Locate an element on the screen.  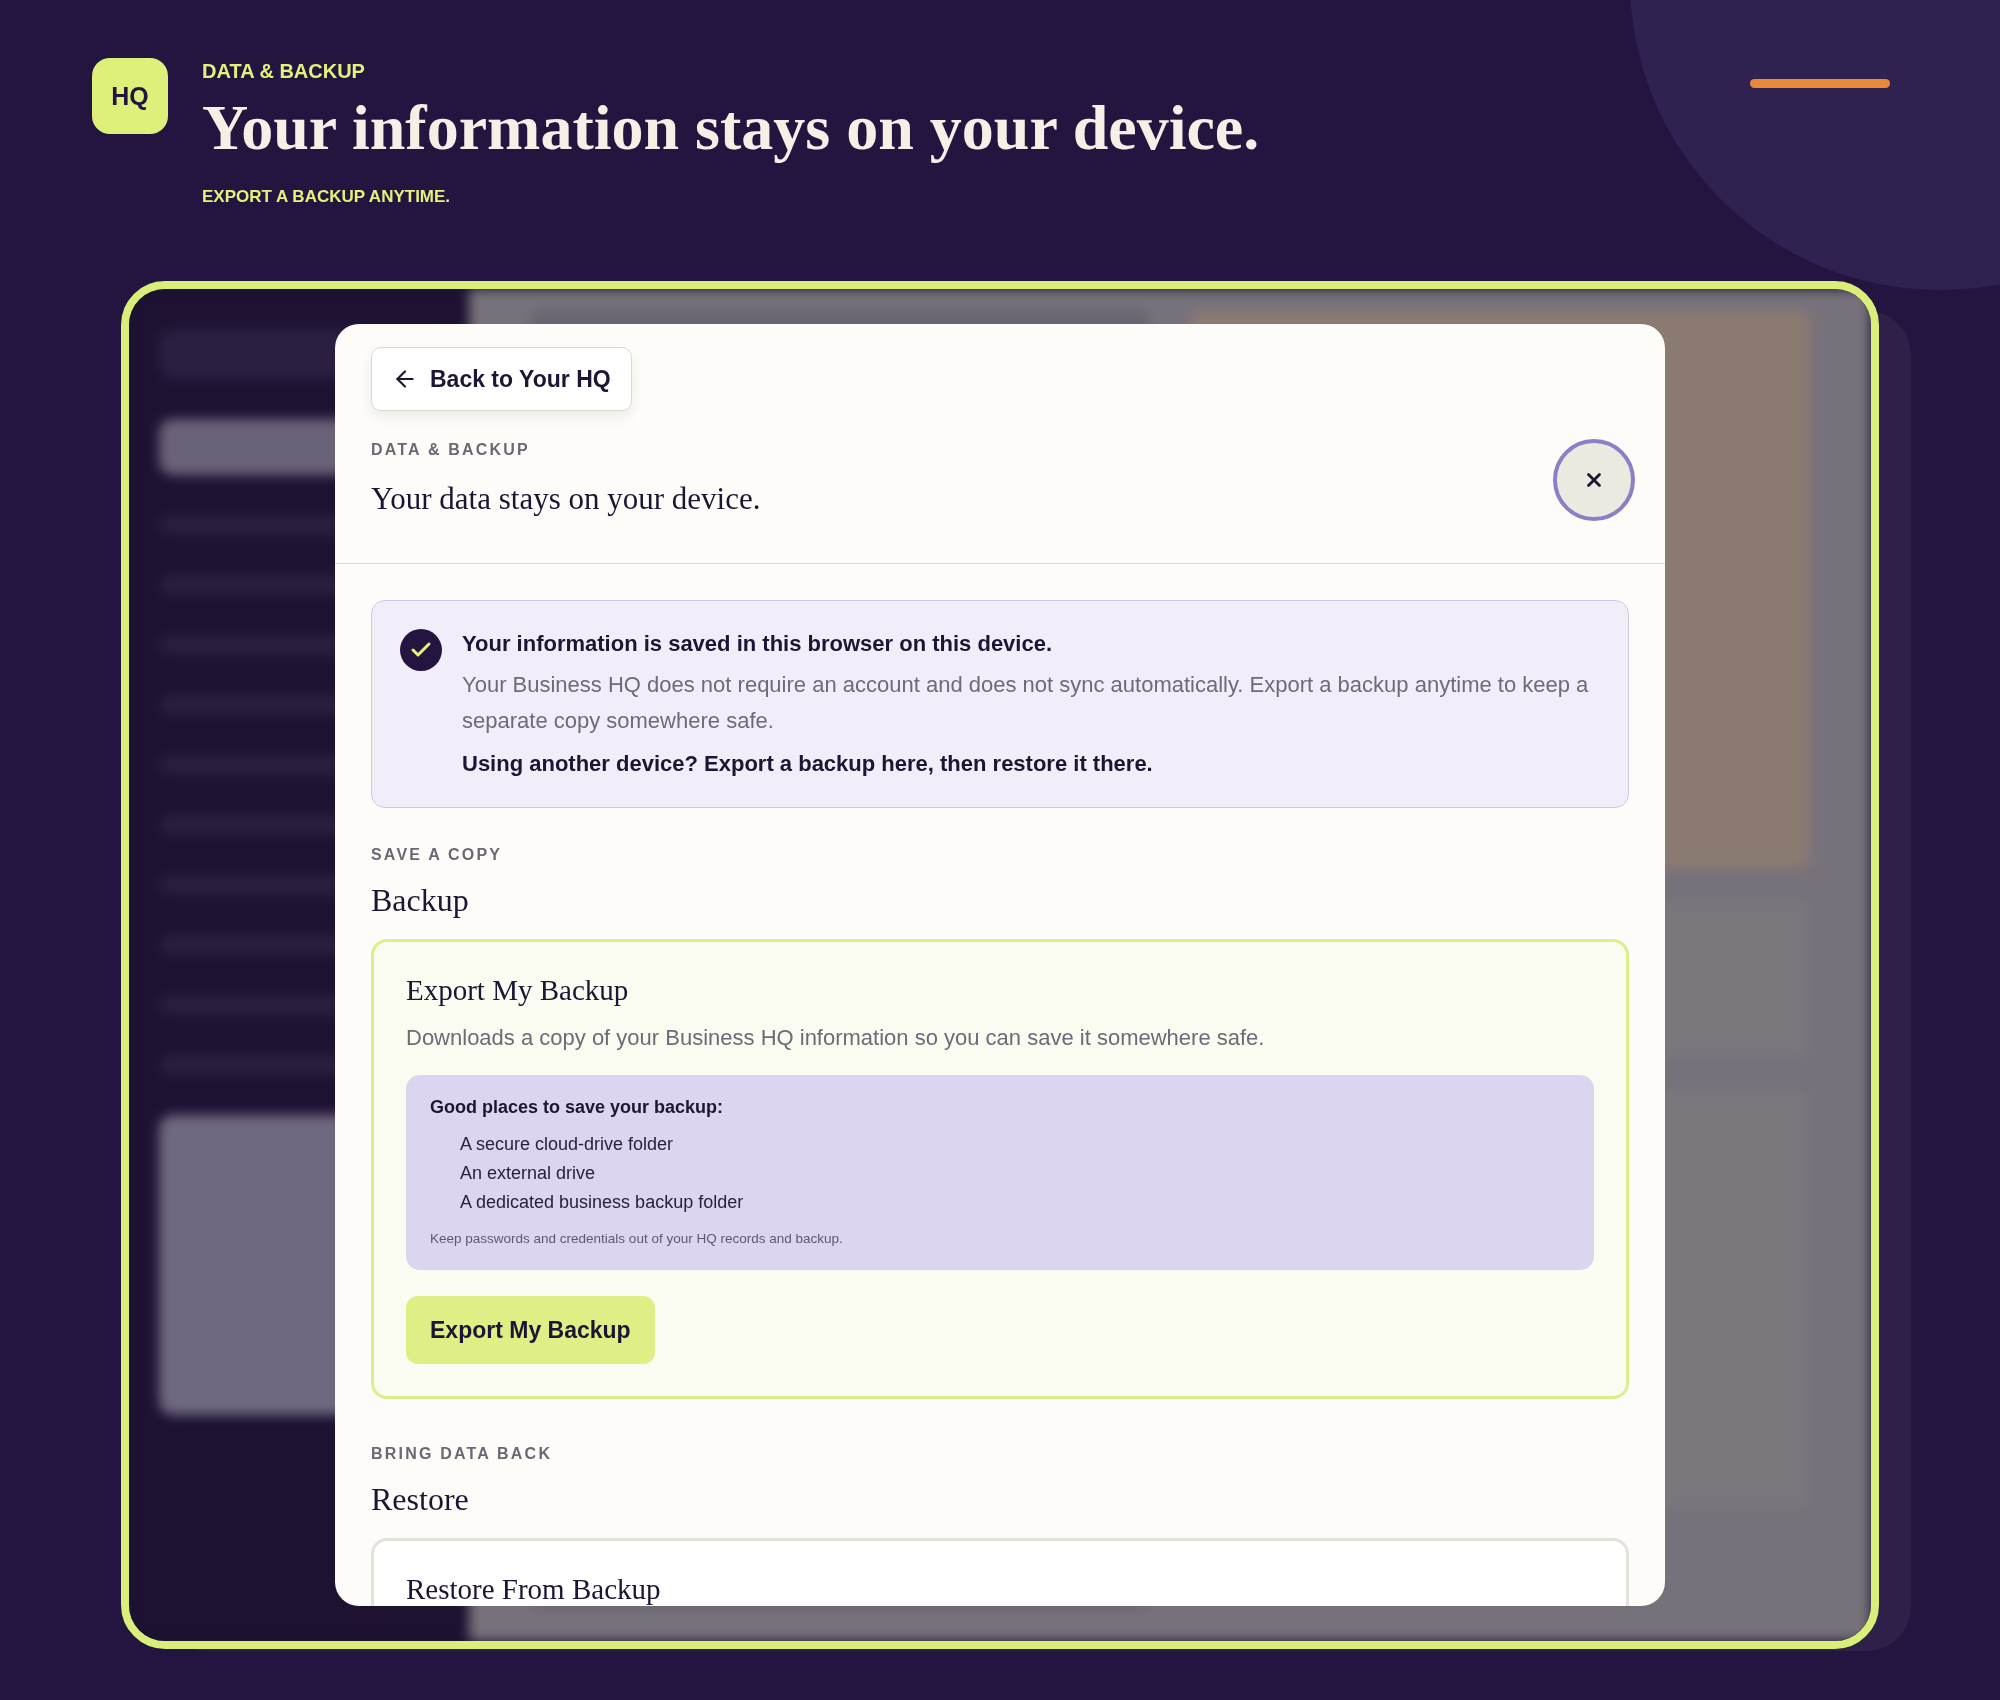
tip-item: A secure cloud-drive folder is located at coordinates (567, 1144).